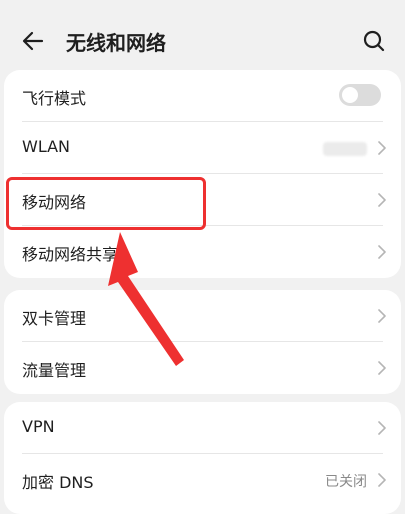  I want to click on mobile-hotspot-row: 移动网络共享, so click(202, 252).